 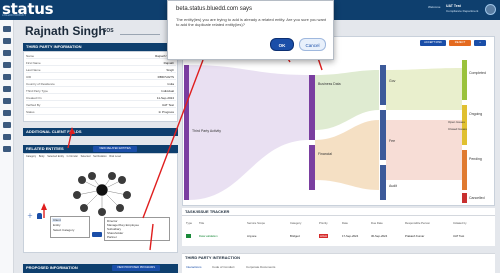 What do you see at coordinates (350, 236) in the screenshot?
I see `task-date: 17-Sep-2024` at bounding box center [350, 236].